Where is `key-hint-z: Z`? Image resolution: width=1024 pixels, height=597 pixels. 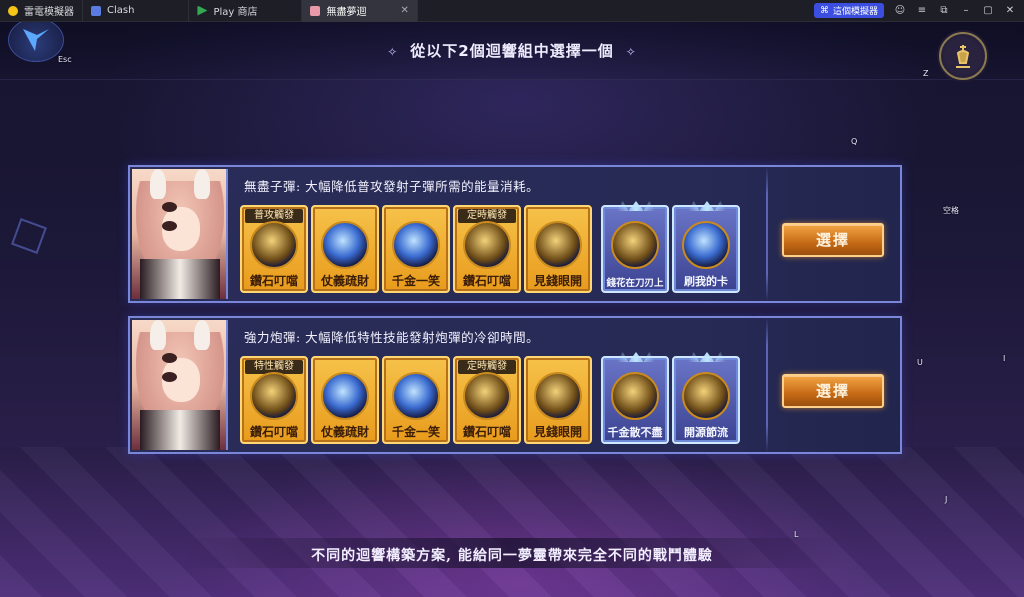
key-hint-z: Z is located at coordinates (926, 73).